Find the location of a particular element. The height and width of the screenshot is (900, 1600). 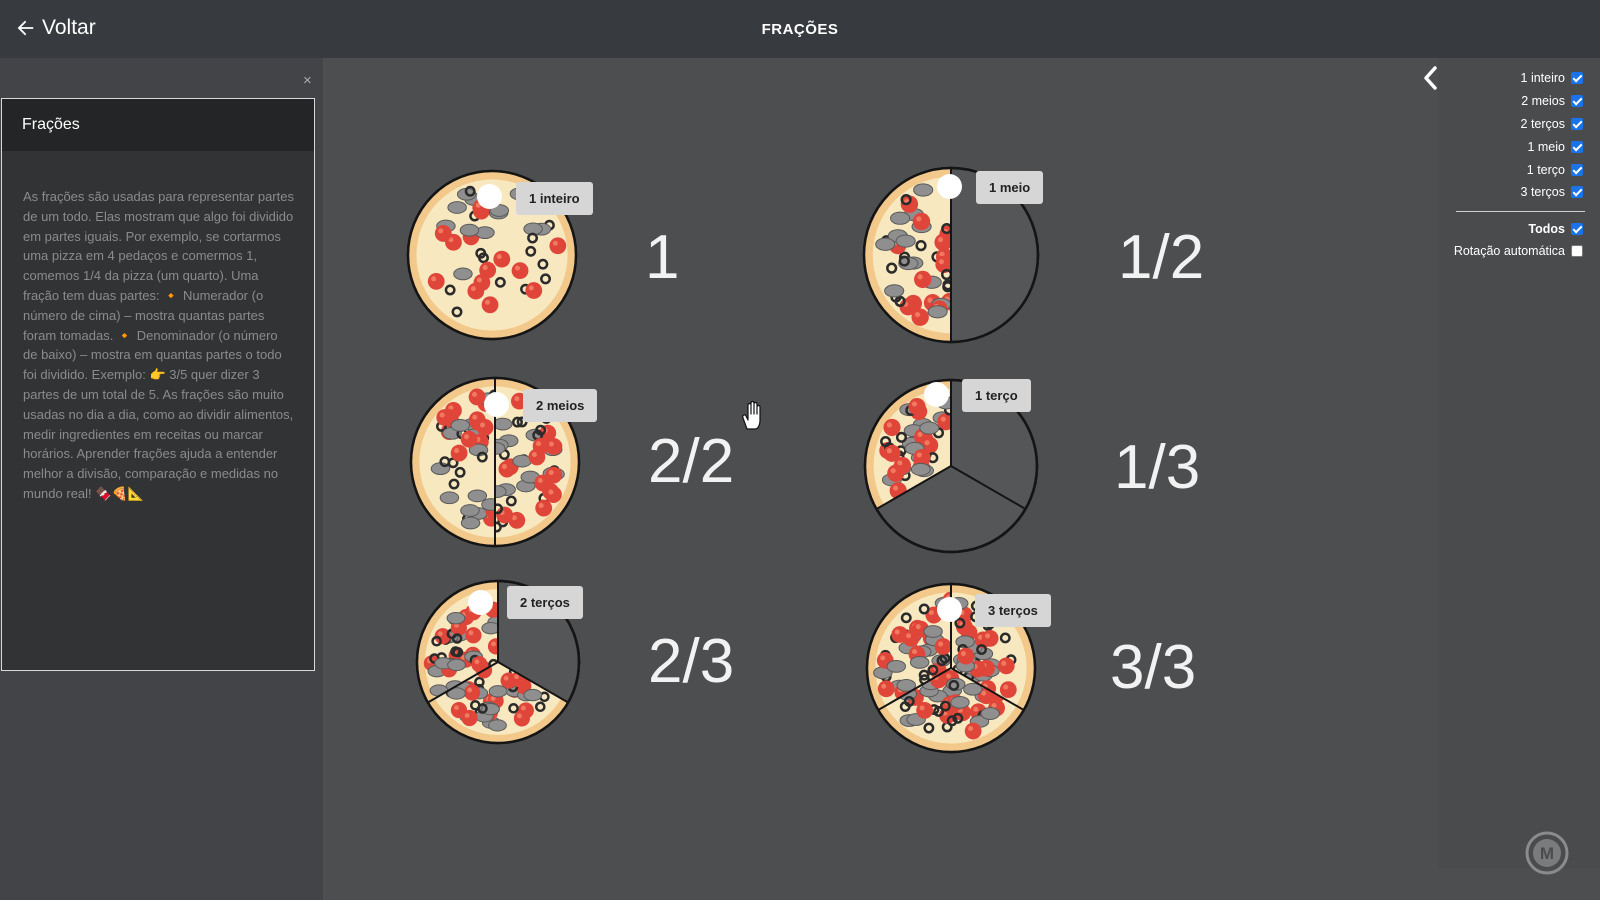

pizza-label: 2 terços is located at coordinates (545, 602).